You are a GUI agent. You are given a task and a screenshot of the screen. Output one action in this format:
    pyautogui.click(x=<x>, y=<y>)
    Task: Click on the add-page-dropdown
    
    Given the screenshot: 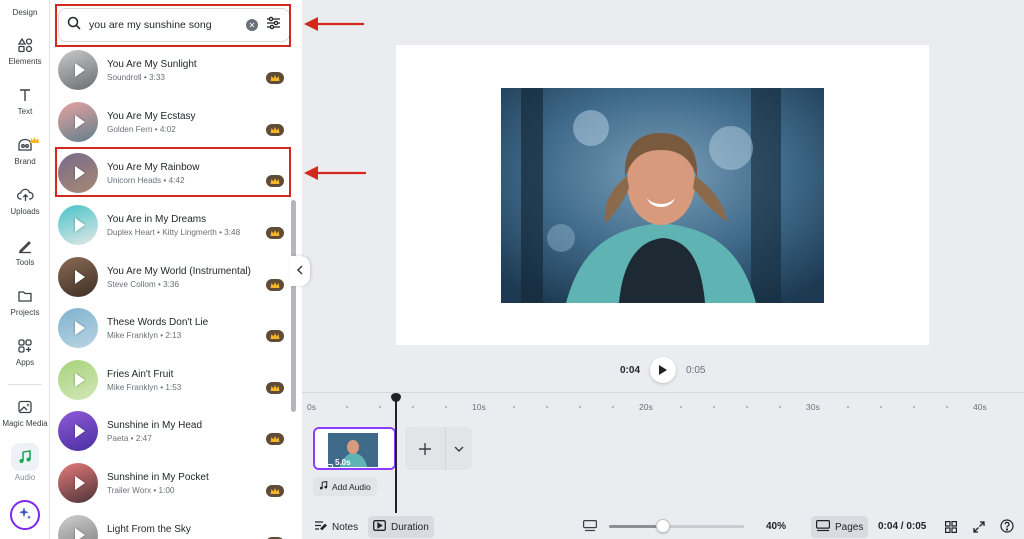 What is the action you would take?
    pyautogui.click(x=459, y=448)
    